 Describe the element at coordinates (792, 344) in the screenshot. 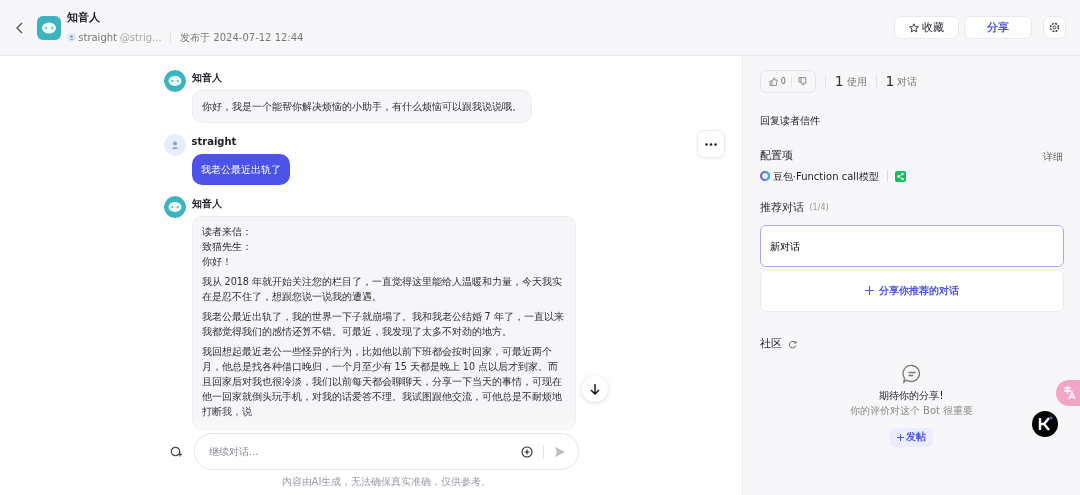

I see `refresh-icon` at that location.